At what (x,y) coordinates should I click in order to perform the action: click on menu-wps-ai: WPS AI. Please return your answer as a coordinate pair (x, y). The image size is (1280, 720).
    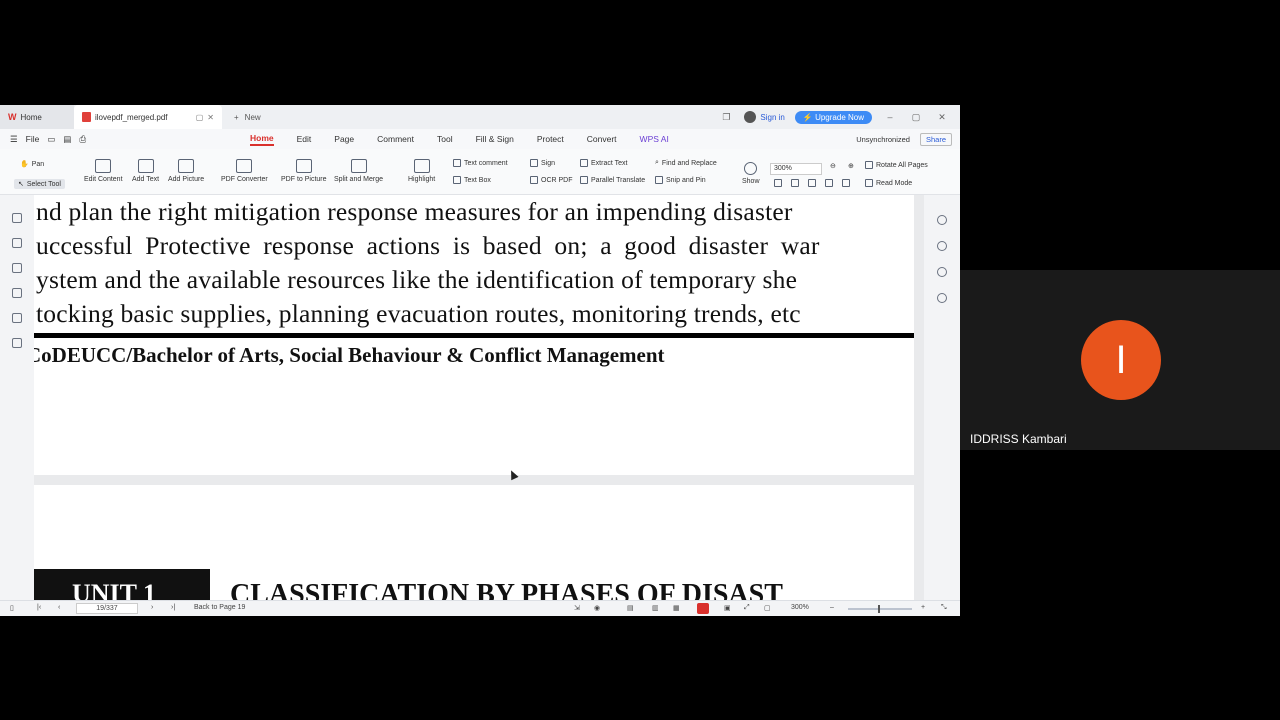
    Looking at the image, I should click on (654, 139).